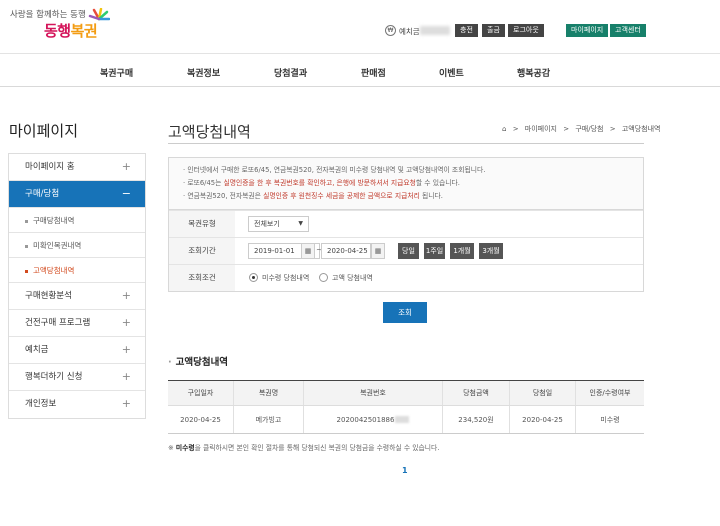 This screenshot has height=526, width=720. I want to click on sidebar-item-label: 마이페이지 홈, so click(50, 167).